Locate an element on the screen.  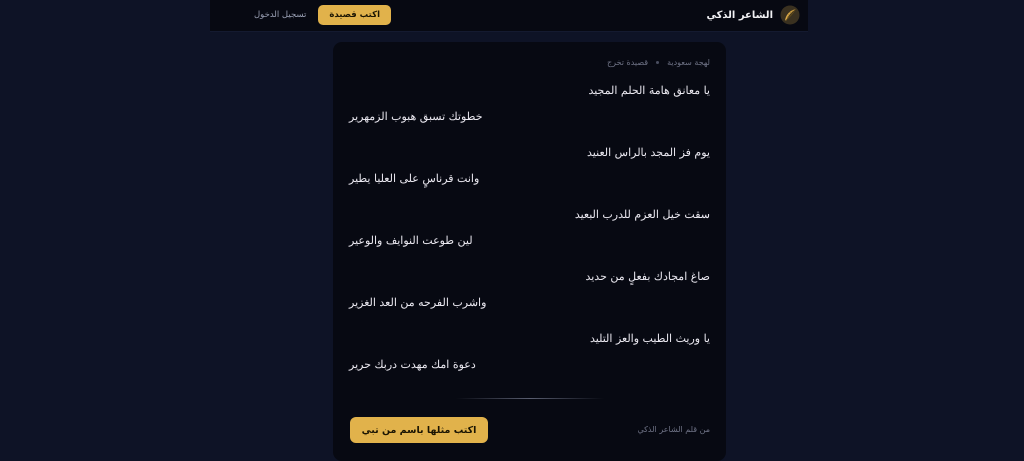
verse-first-half: يا وريث الطيب والعز التليد is located at coordinates (650, 338).